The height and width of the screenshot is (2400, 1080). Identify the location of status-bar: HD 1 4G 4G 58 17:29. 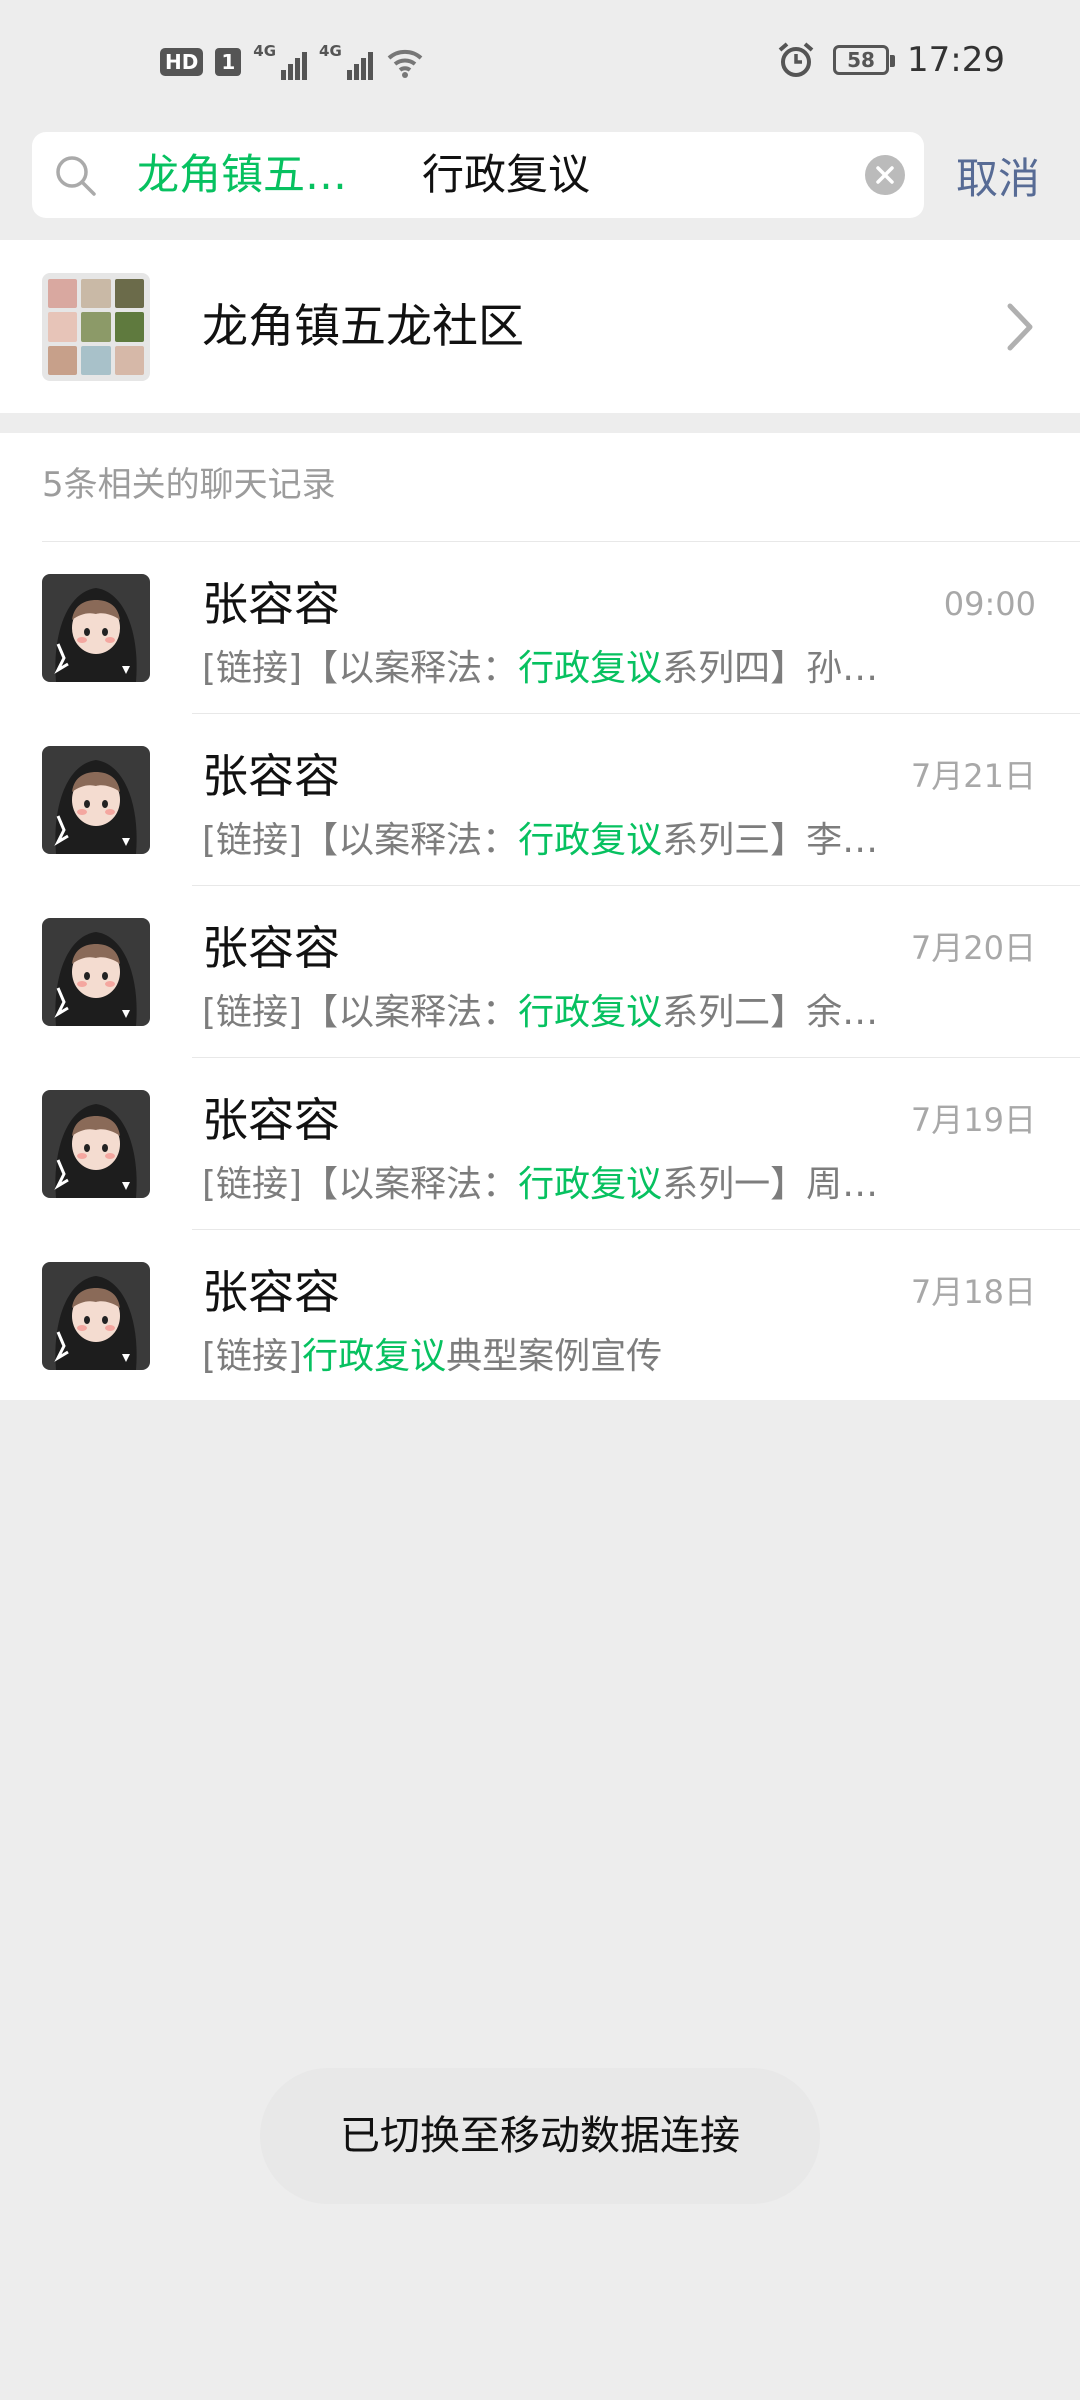
(540, 65).